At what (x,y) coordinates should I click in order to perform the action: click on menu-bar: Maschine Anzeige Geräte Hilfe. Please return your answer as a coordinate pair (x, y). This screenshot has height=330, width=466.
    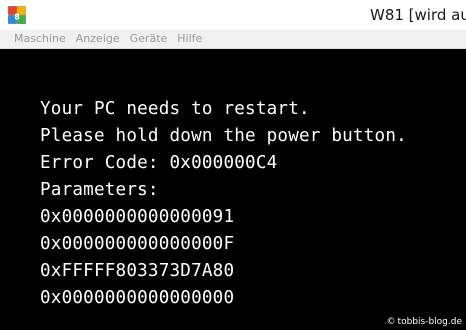
    Looking at the image, I should click on (233, 39).